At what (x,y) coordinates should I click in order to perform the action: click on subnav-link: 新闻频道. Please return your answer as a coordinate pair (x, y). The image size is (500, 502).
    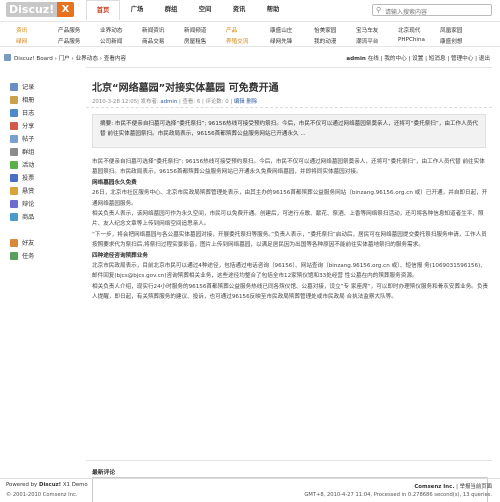
    Looking at the image, I should click on (195, 30).